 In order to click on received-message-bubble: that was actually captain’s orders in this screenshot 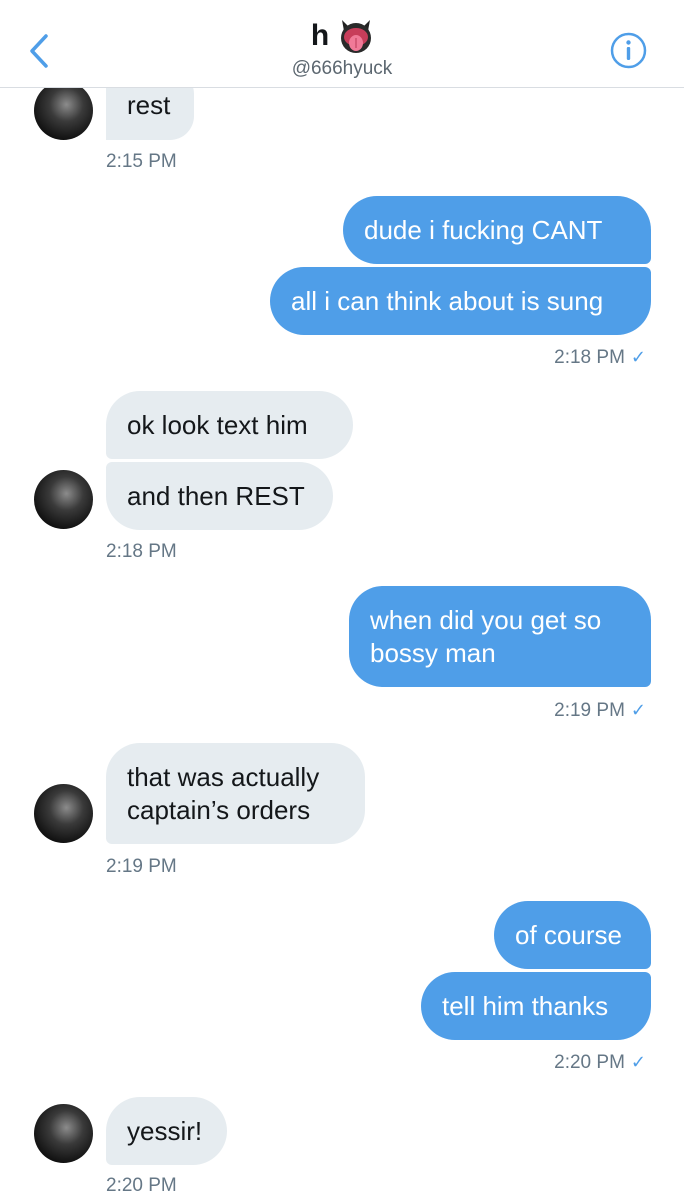, I will do `click(235, 793)`.